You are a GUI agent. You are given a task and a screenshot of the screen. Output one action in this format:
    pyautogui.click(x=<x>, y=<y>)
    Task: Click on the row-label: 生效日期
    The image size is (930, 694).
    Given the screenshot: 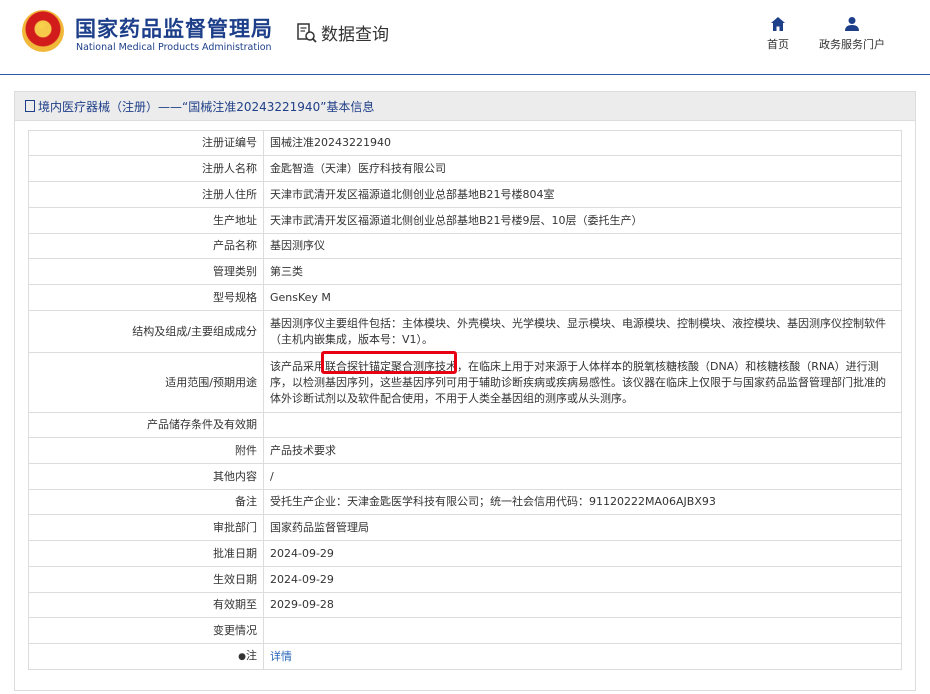 What is the action you would take?
    pyautogui.click(x=146, y=579)
    